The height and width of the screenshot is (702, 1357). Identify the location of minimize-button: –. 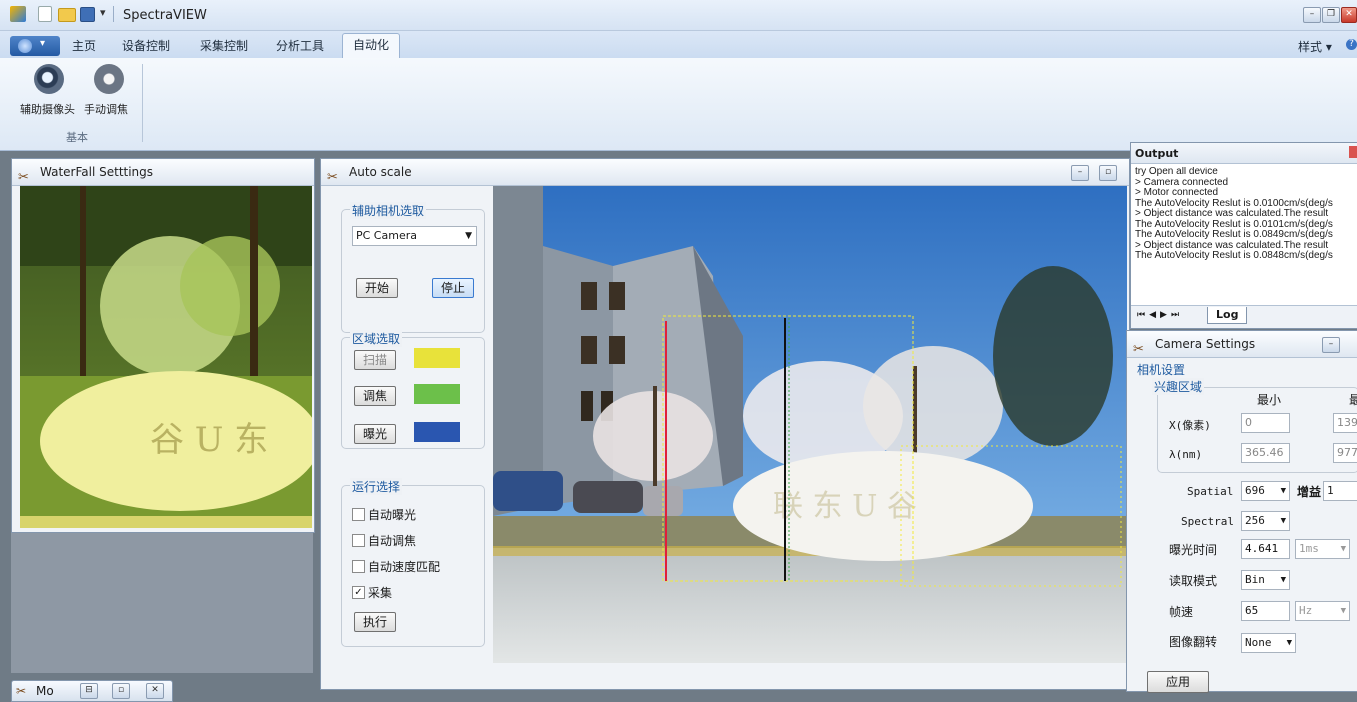
(1312, 15).